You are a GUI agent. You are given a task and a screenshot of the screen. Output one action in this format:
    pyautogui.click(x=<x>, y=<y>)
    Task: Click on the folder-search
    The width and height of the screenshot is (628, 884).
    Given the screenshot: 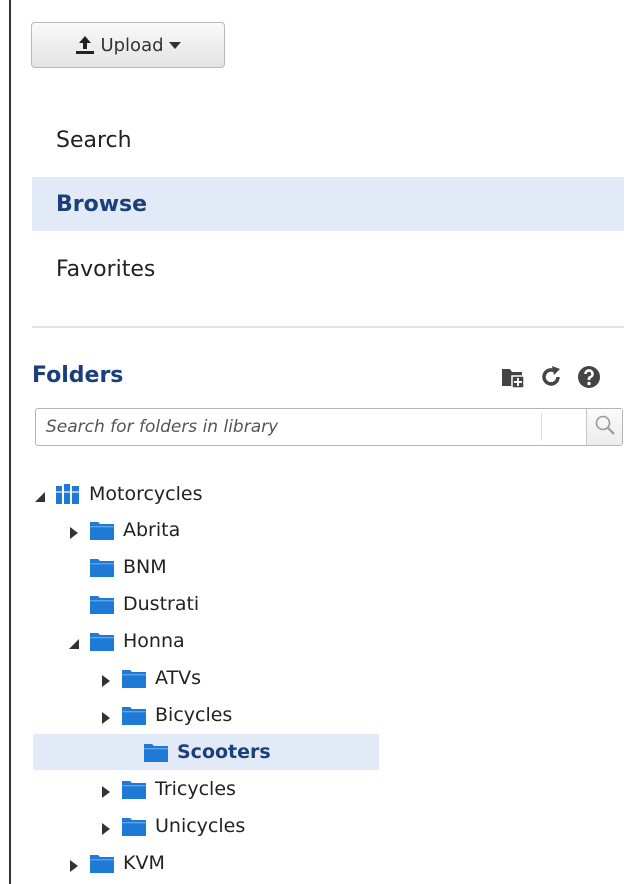 What is the action you would take?
    pyautogui.click(x=329, y=427)
    